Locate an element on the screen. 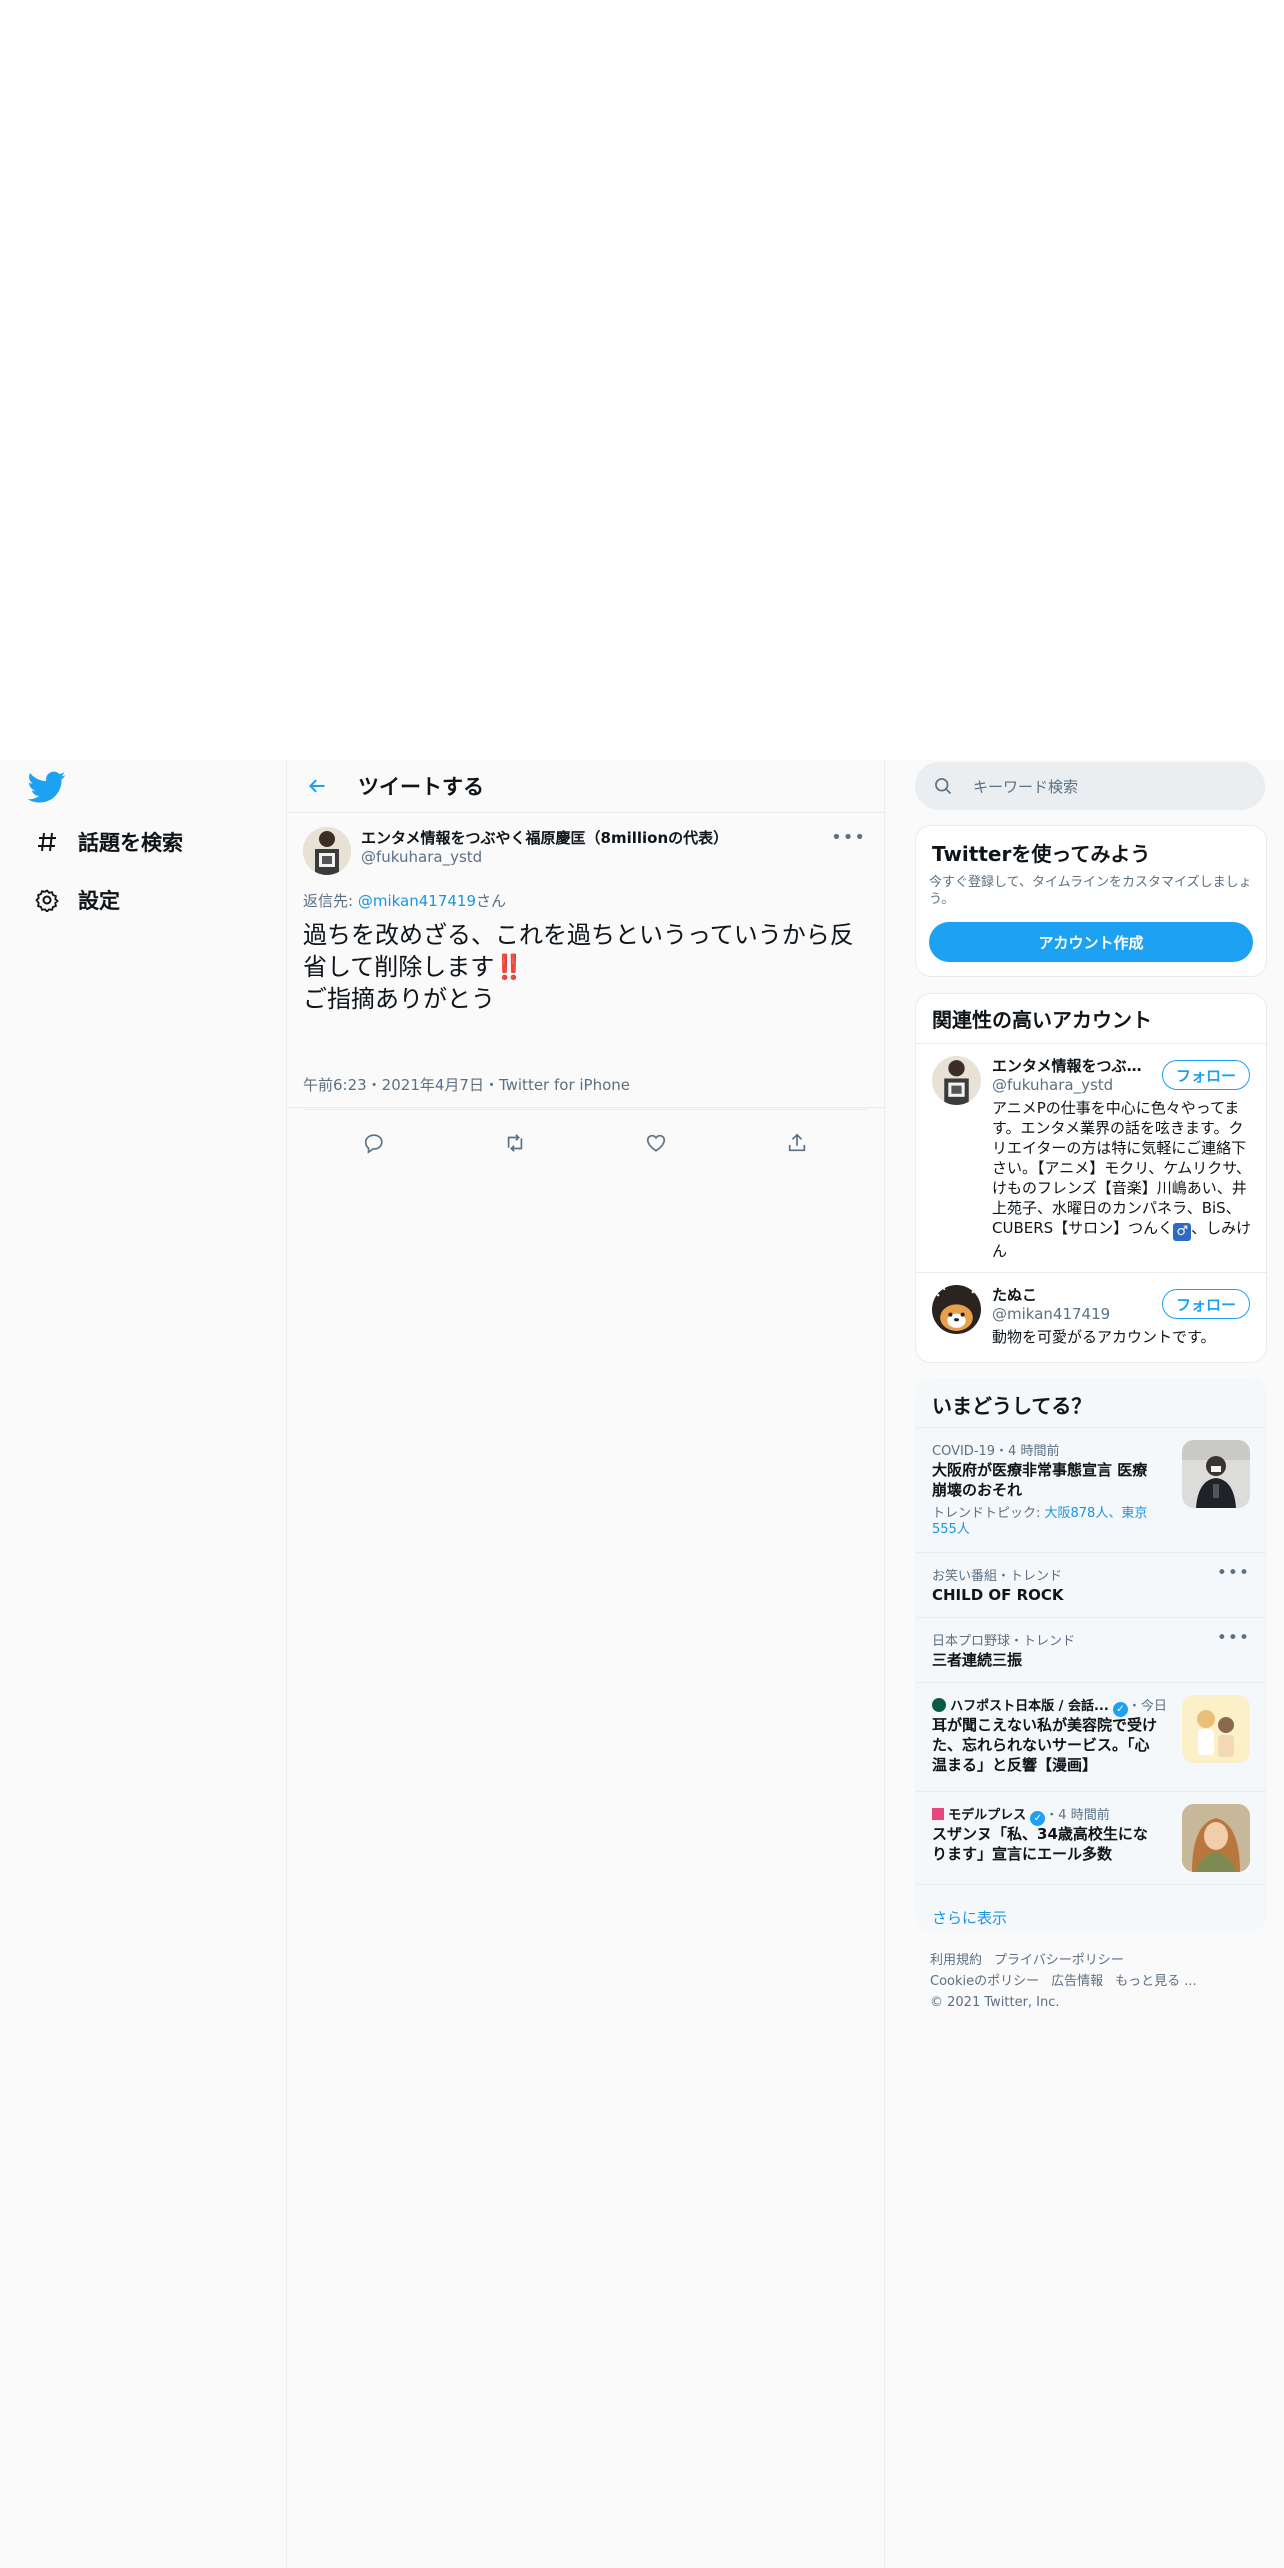  page-title: ツイートする is located at coordinates (421, 787).